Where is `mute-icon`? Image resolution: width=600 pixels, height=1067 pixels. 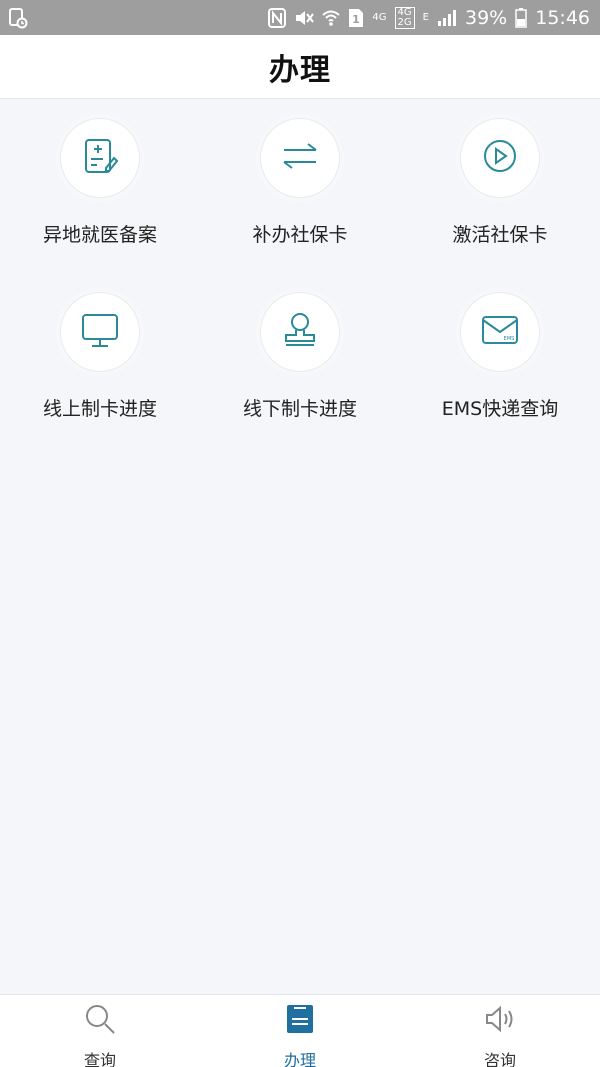
mute-icon is located at coordinates (304, 18).